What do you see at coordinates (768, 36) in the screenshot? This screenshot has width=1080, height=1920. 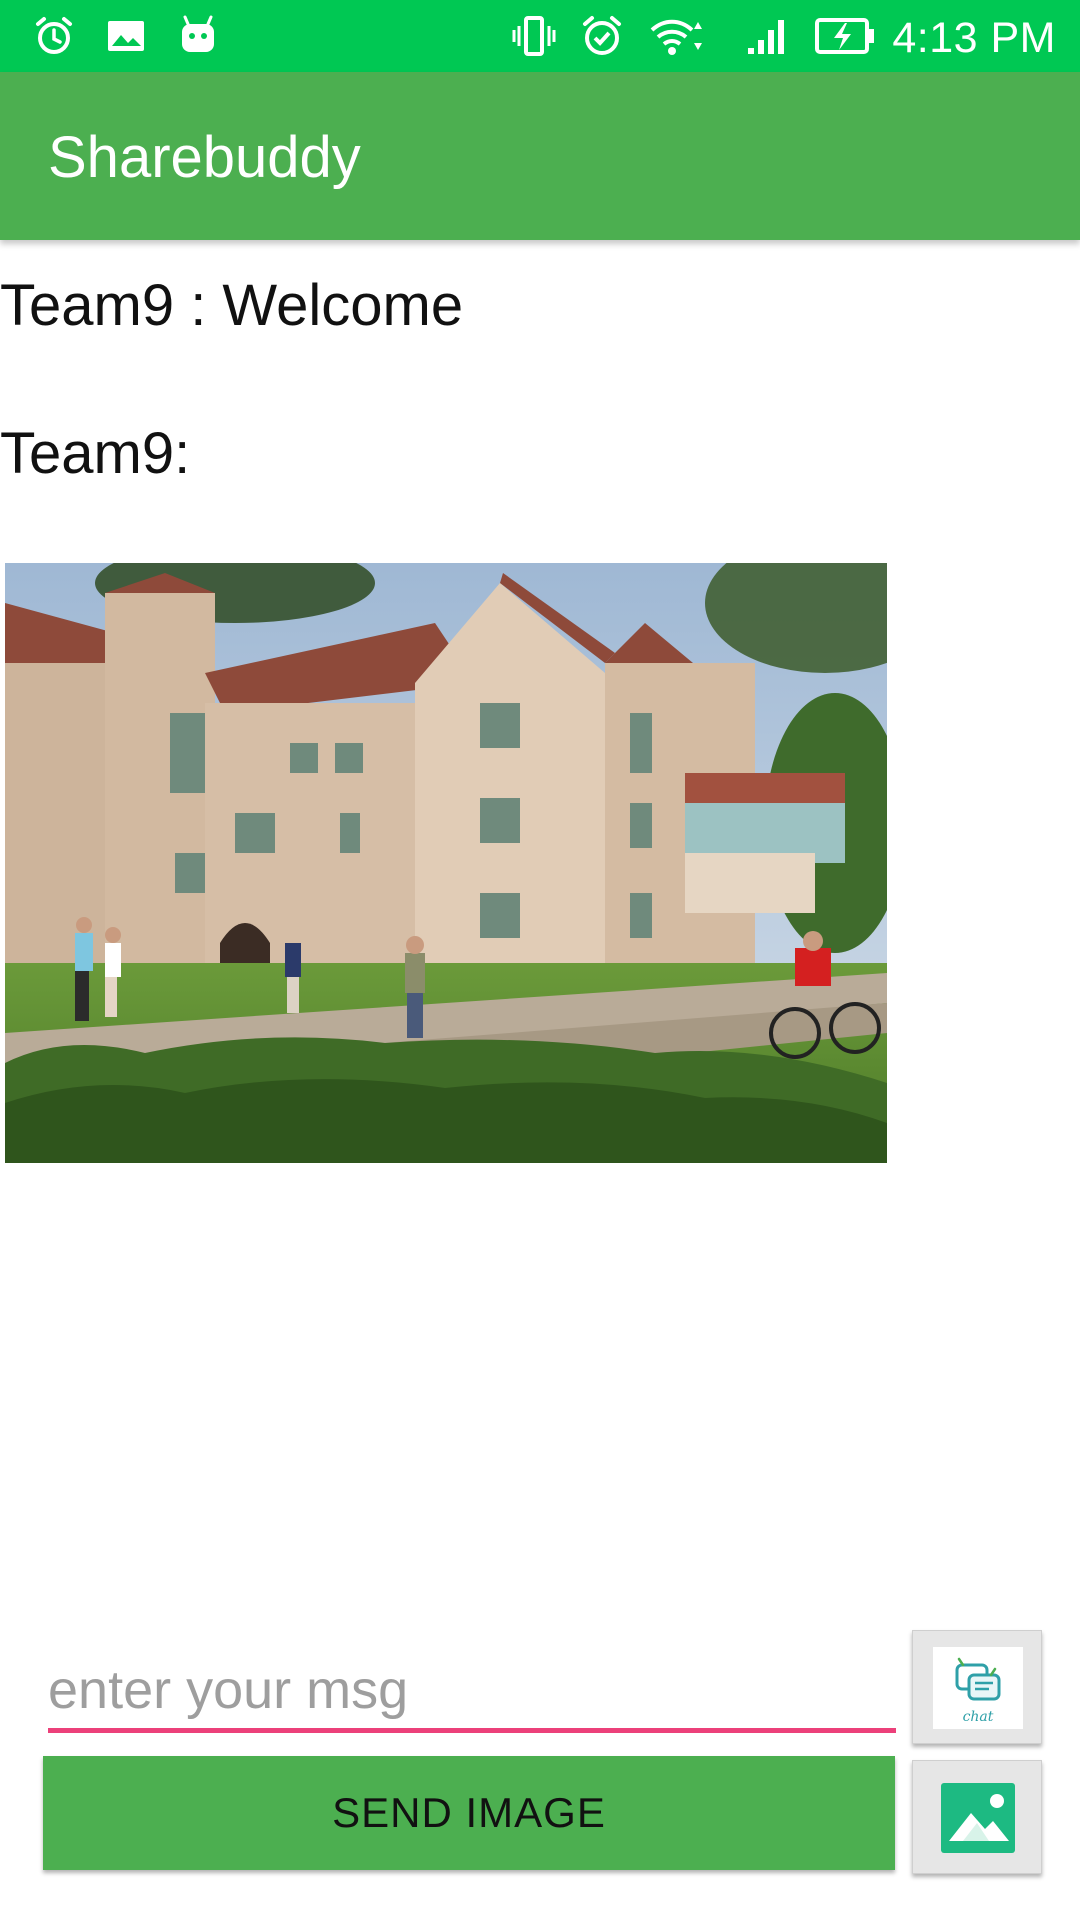 I see `signal-icon` at bounding box center [768, 36].